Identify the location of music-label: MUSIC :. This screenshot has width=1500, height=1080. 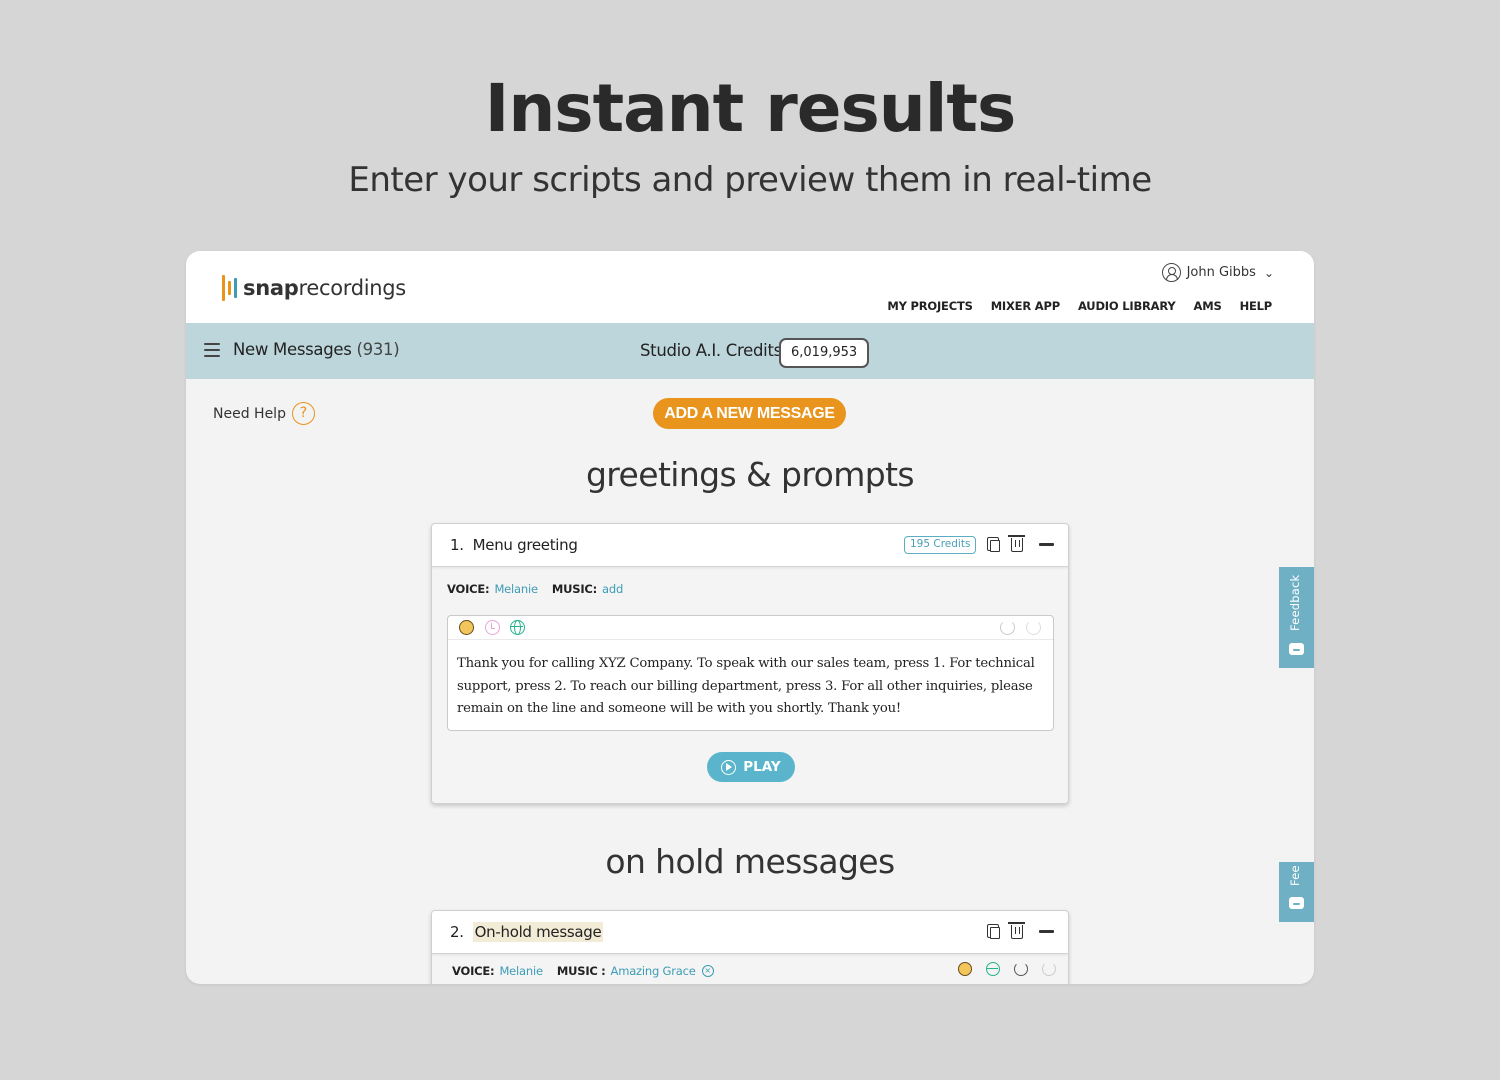
(581, 971).